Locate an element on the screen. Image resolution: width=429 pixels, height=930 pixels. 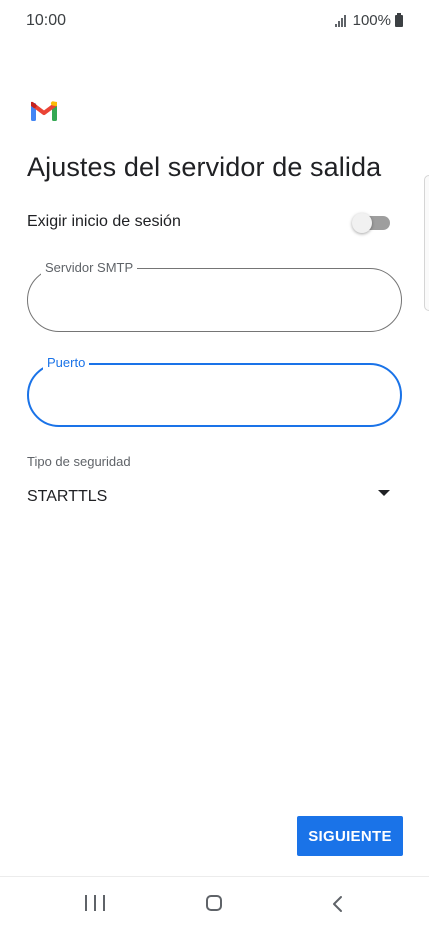
status-bar: 10:00 100% is located at coordinates (214, 20).